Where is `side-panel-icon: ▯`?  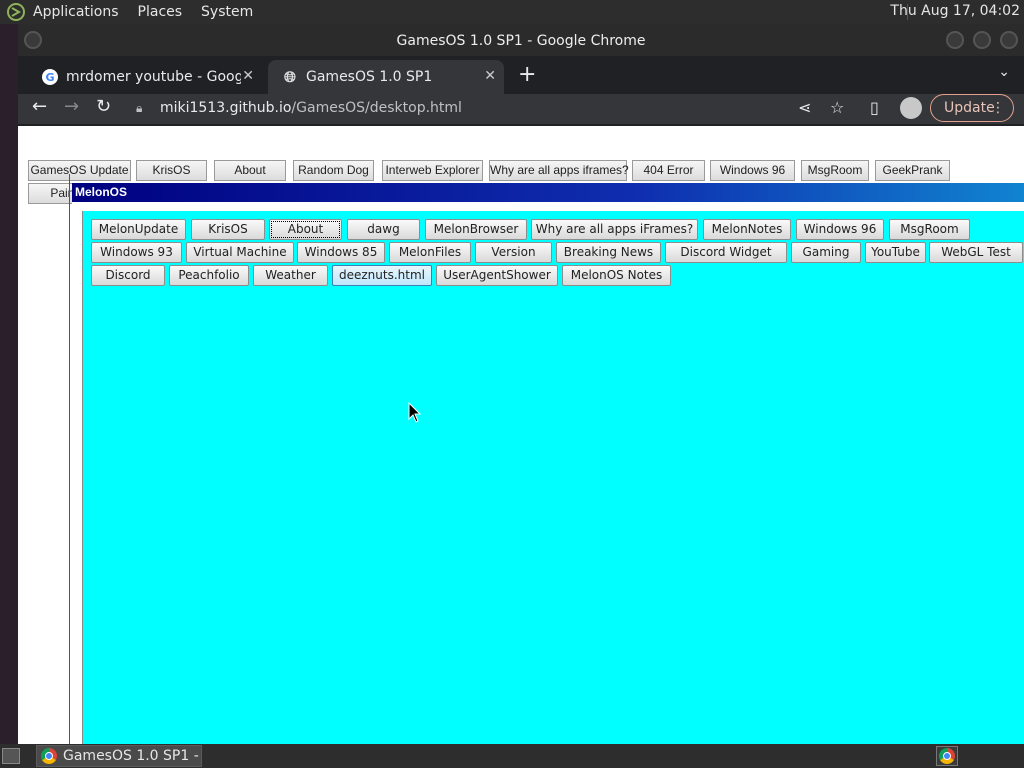 side-panel-icon: ▯ is located at coordinates (874, 107).